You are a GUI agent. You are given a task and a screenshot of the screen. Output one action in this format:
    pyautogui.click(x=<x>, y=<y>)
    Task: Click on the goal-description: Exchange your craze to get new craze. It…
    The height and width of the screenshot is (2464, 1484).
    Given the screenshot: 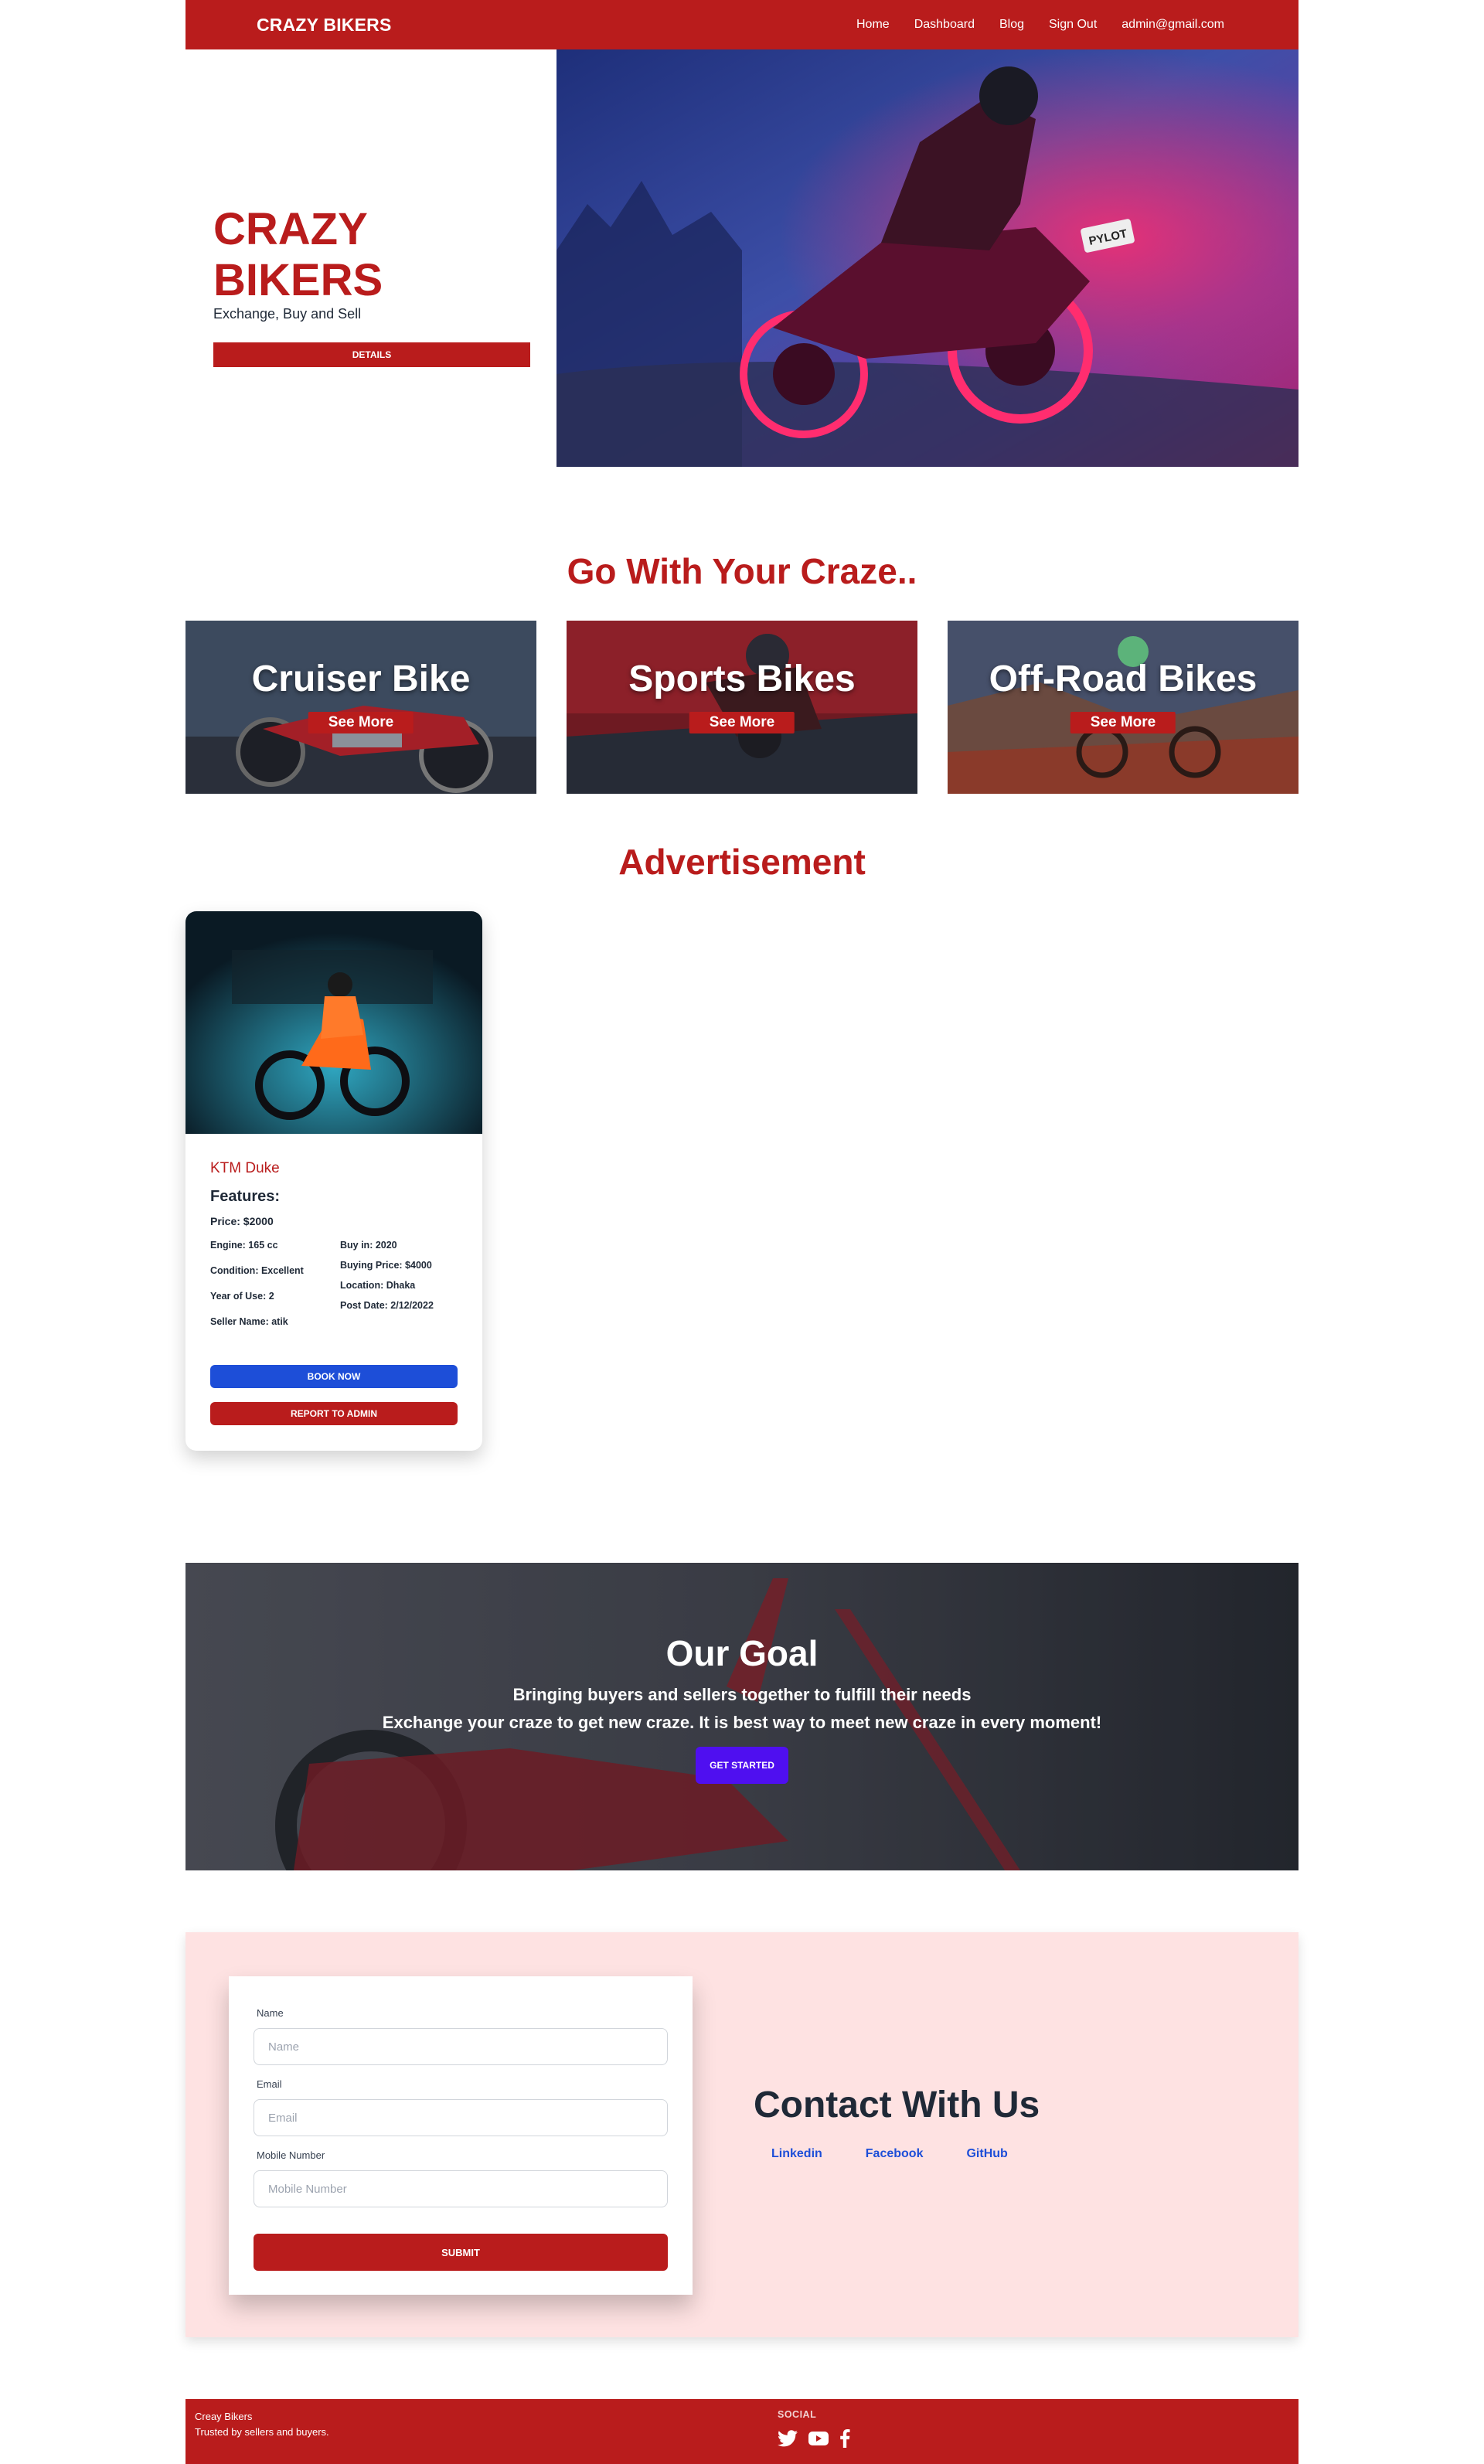 What is the action you would take?
    pyautogui.click(x=742, y=1722)
    